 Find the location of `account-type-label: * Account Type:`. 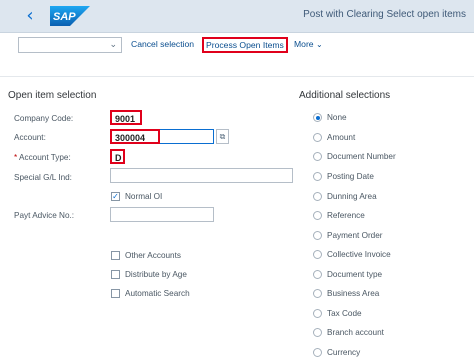

account-type-label: * Account Type: is located at coordinates (42, 157).